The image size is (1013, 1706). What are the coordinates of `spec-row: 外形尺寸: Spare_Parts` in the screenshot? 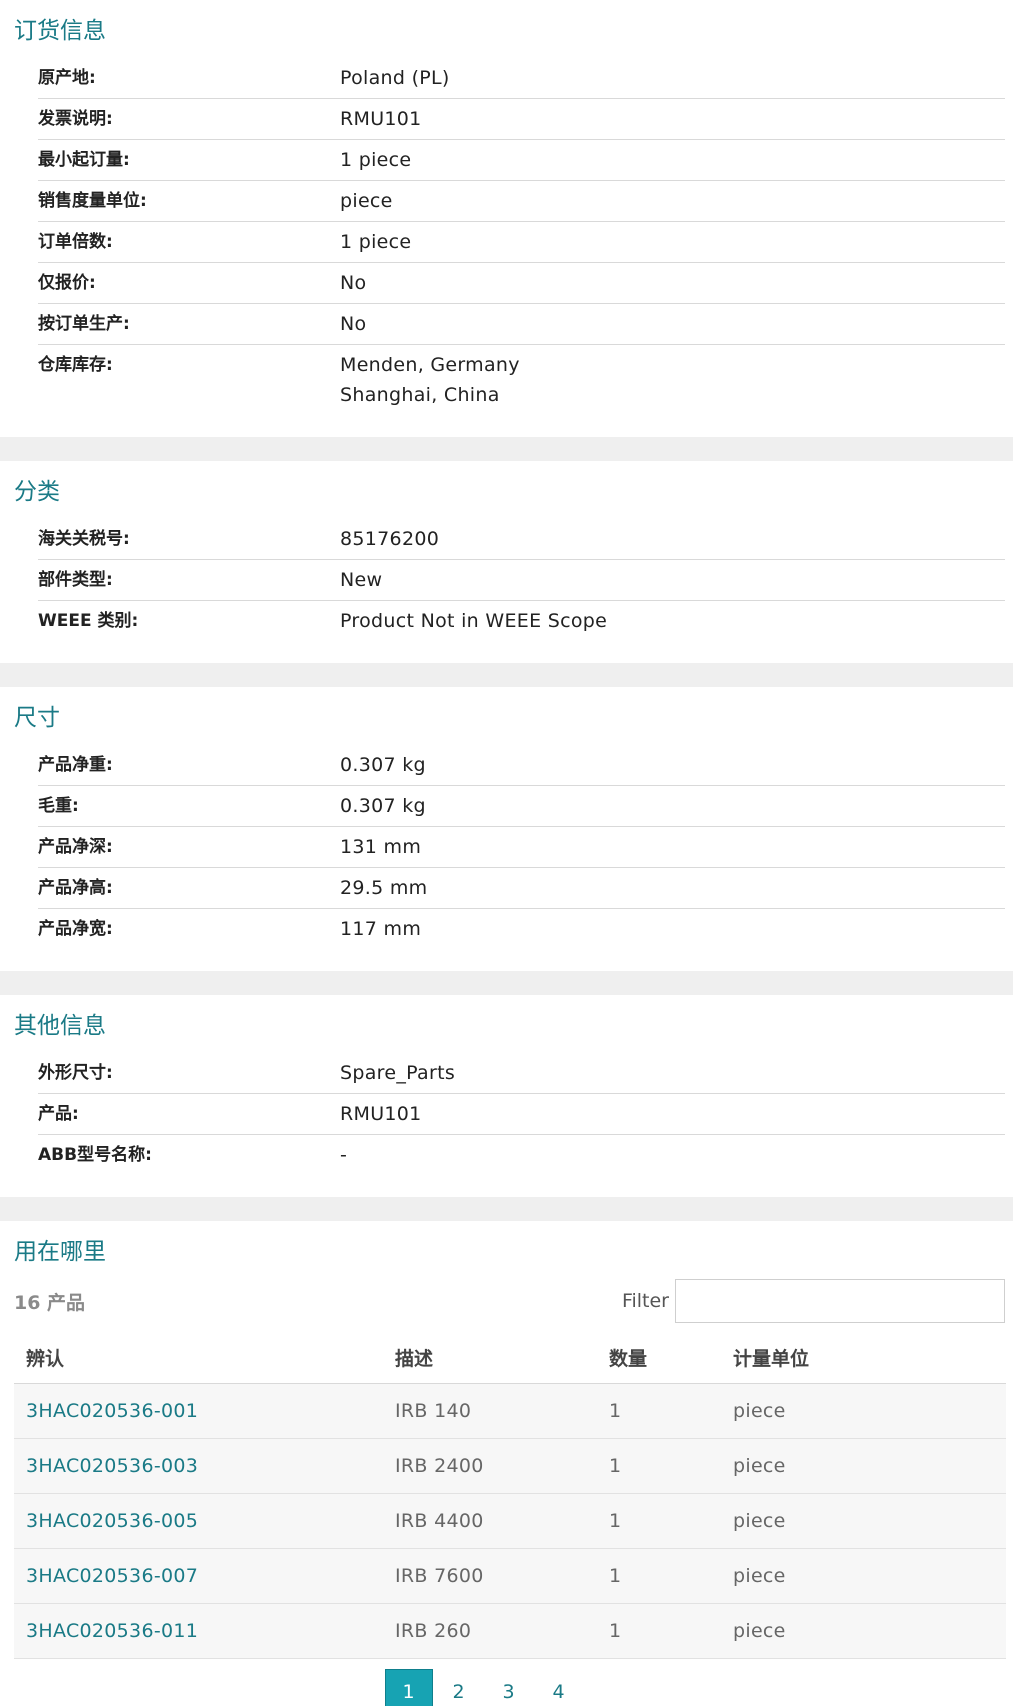 It's located at (521, 1073).